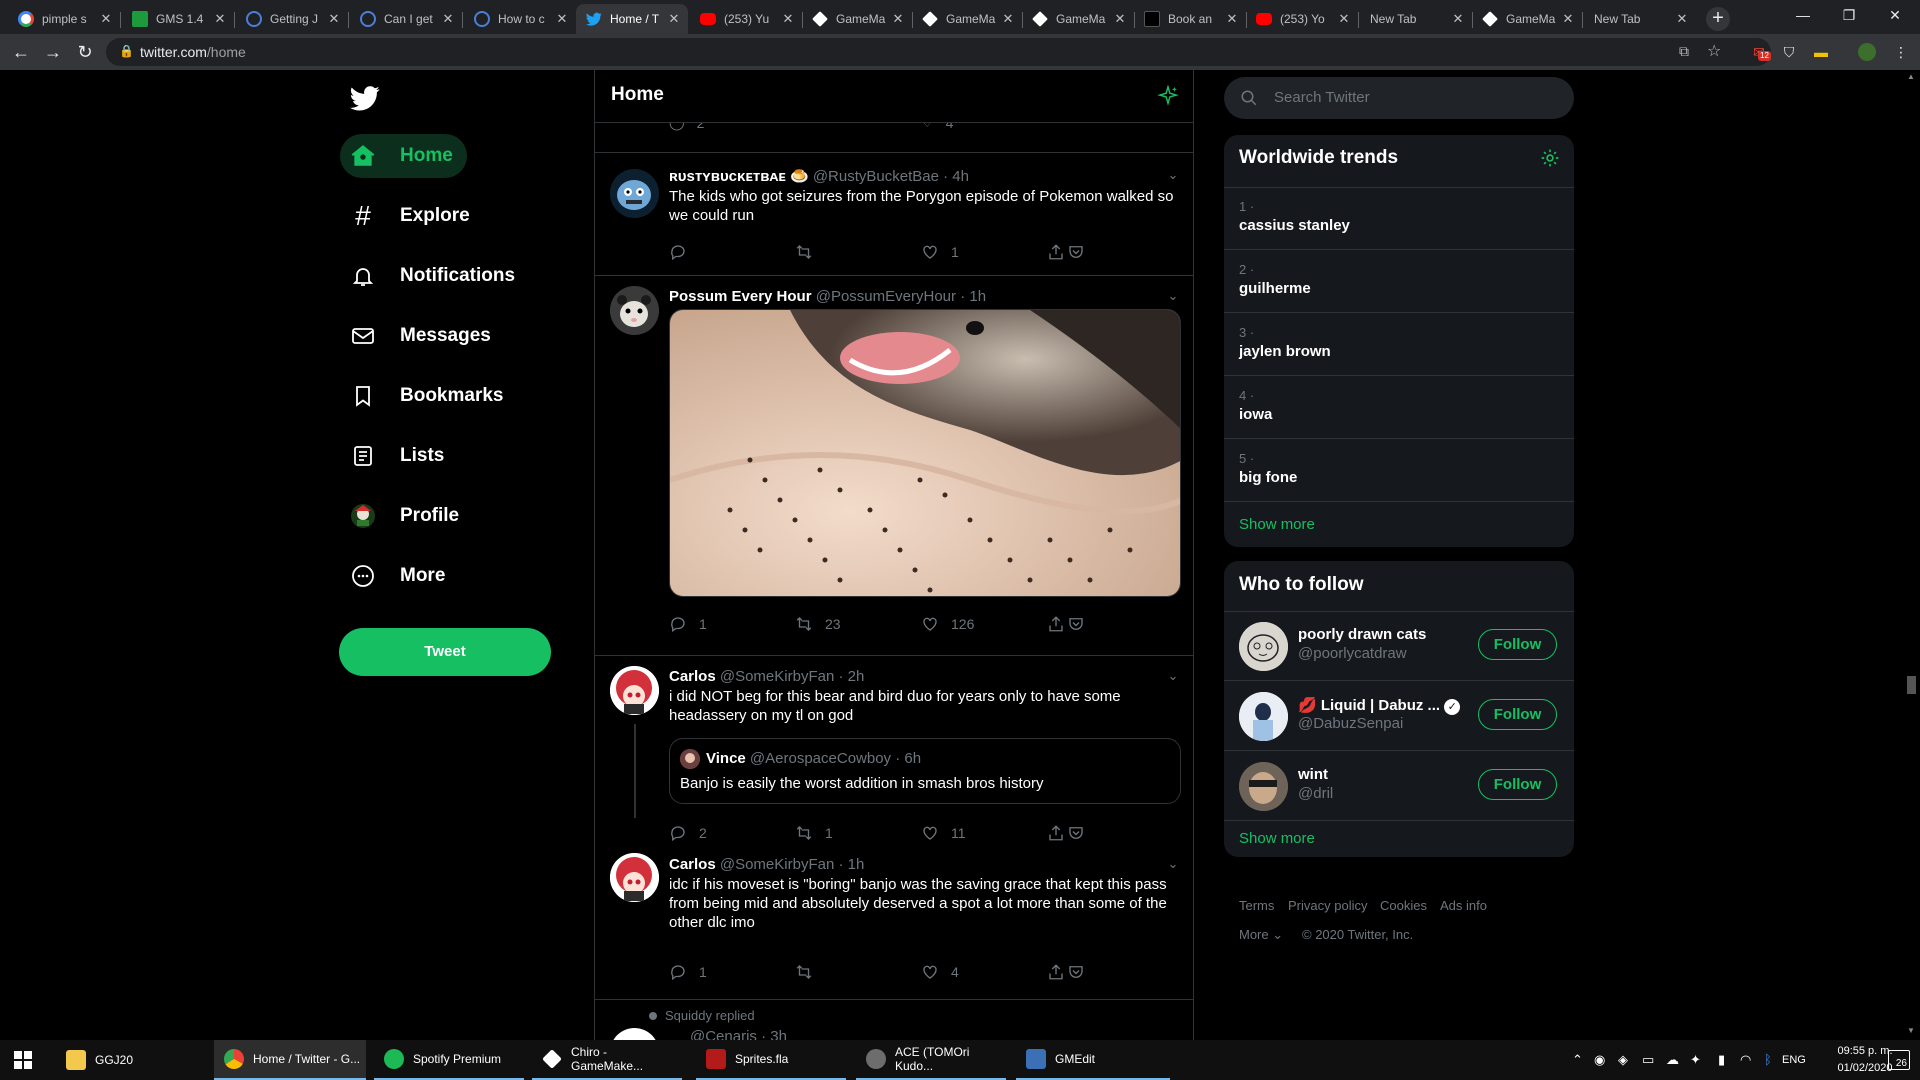  I want to click on cloud-icon: ☁, so click(1672, 1060).